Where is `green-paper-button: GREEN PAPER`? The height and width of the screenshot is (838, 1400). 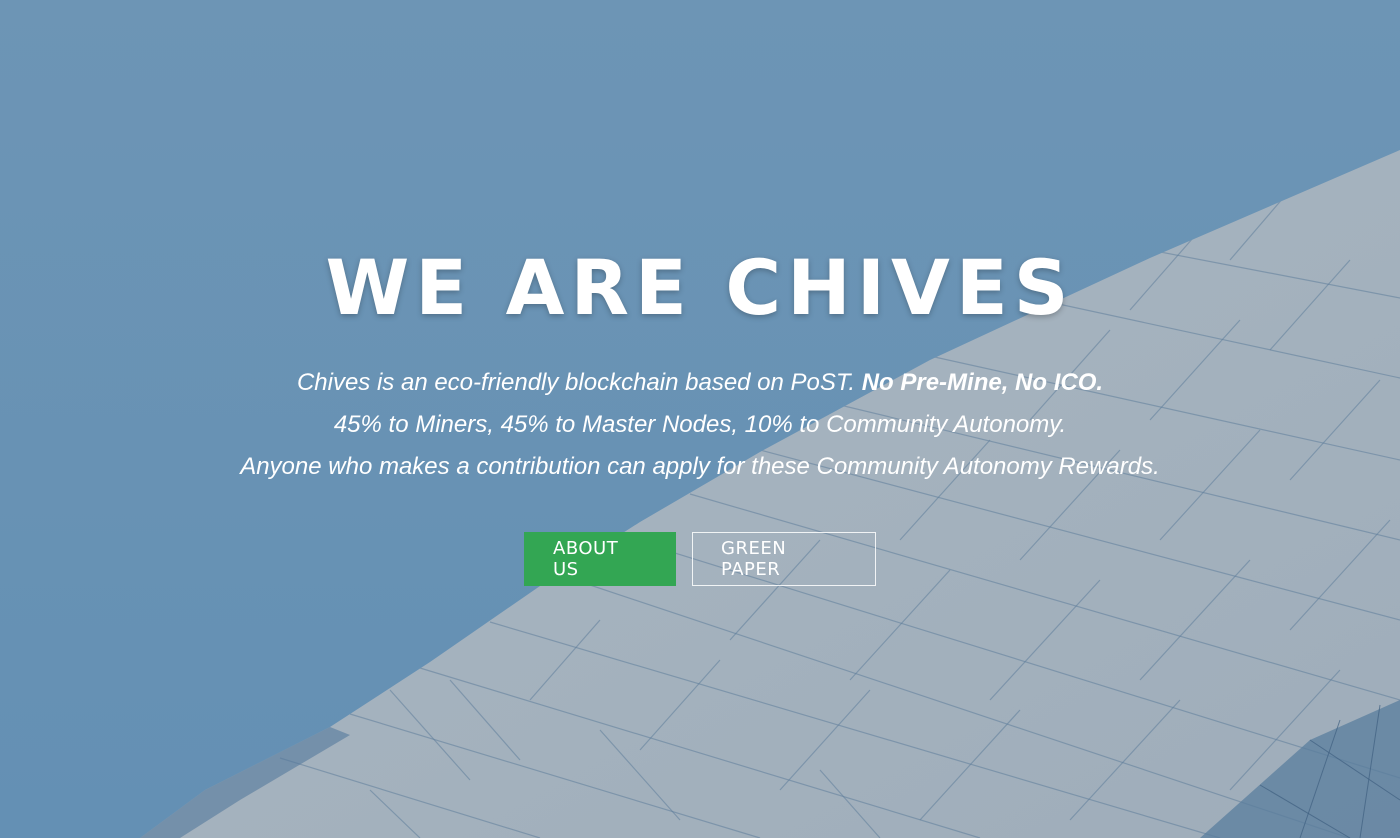
green-paper-button: GREEN PAPER is located at coordinates (784, 559).